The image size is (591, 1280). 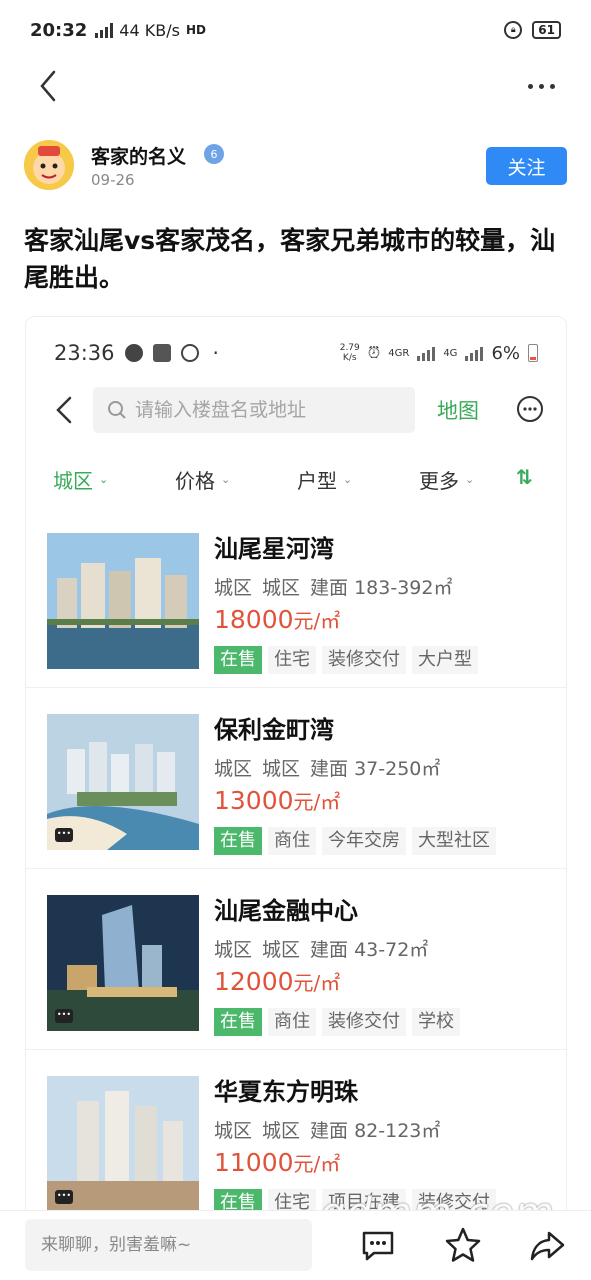 What do you see at coordinates (59, 30) in the screenshot?
I see `status-time: 20:32` at bounding box center [59, 30].